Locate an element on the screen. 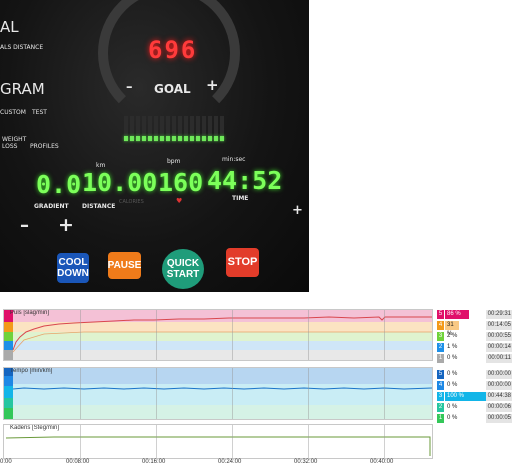 The height and width of the screenshot is (471, 512). zone-time: 00:00:11 is located at coordinates (499, 358).